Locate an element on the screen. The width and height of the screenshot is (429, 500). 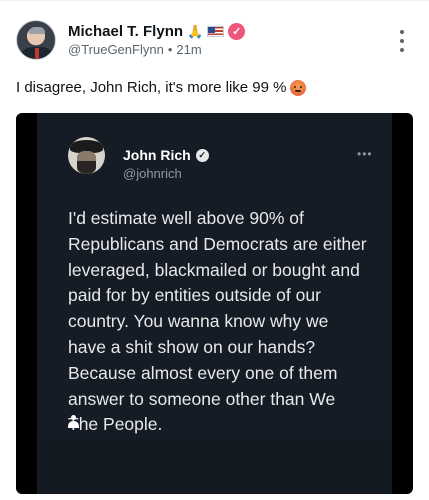
author-name-line: Michael T. Flynn 🙏 ✓ is located at coordinates (157, 31).